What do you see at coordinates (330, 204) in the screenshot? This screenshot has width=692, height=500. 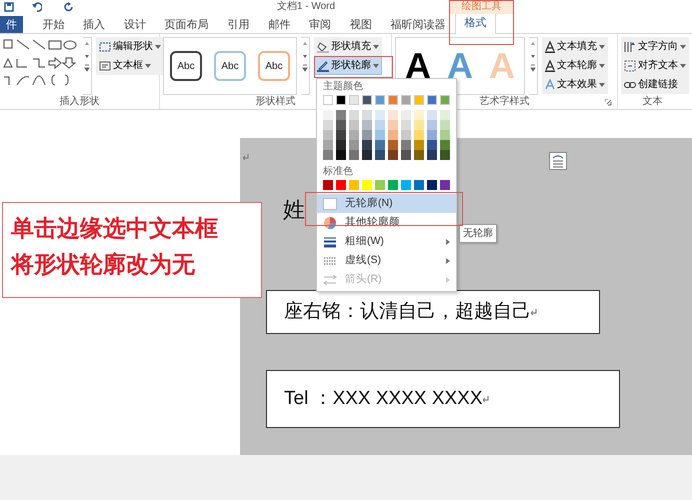 I see `empty-swatch-icon` at bounding box center [330, 204].